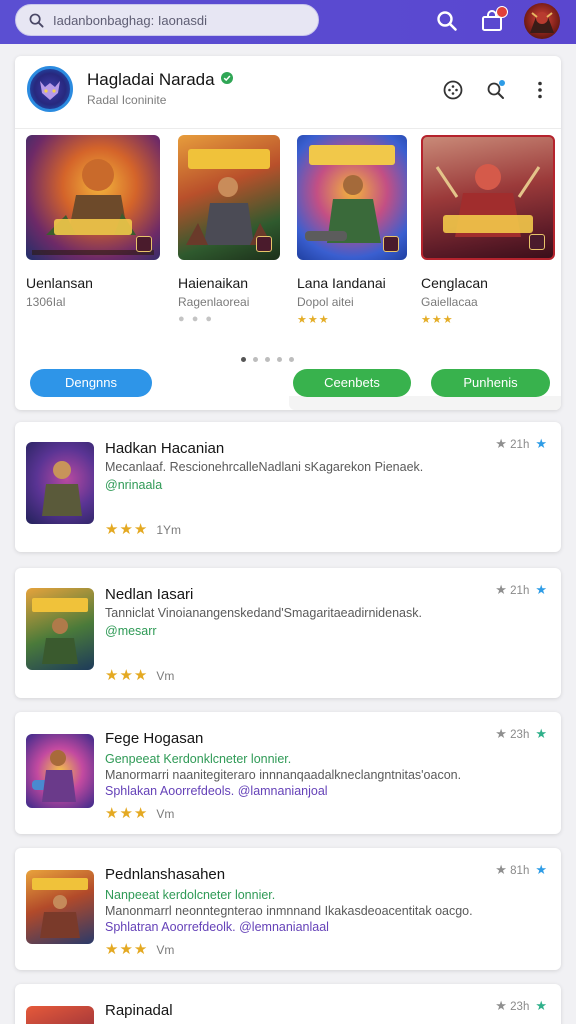 Image resolution: width=576 pixels, height=1024 pixels. Describe the element at coordinates (154, 738) in the screenshot. I see `game-title: Fege Hogasan` at that location.